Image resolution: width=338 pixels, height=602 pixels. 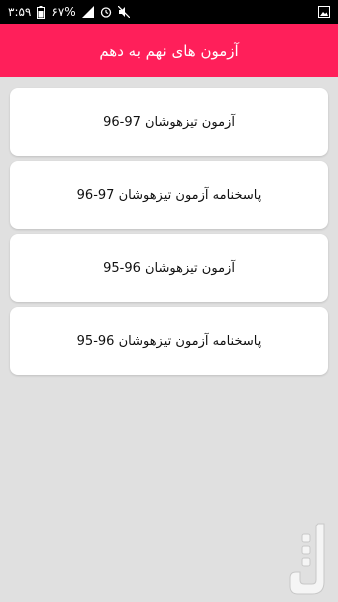 I want to click on list-item-label: آزمون تیزهوشان 97-96, so click(x=169, y=122).